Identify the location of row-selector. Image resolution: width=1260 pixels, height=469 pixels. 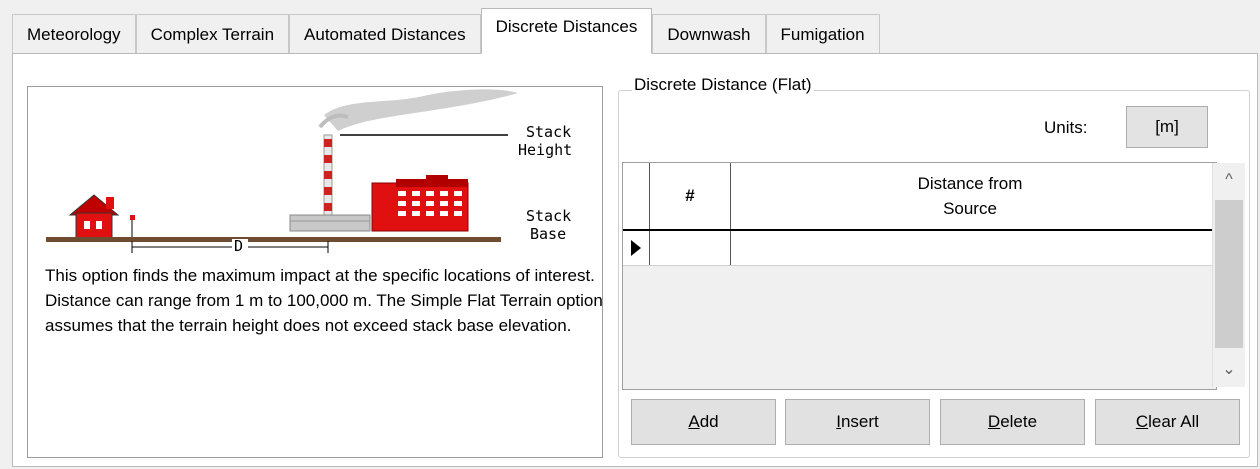
(636, 248).